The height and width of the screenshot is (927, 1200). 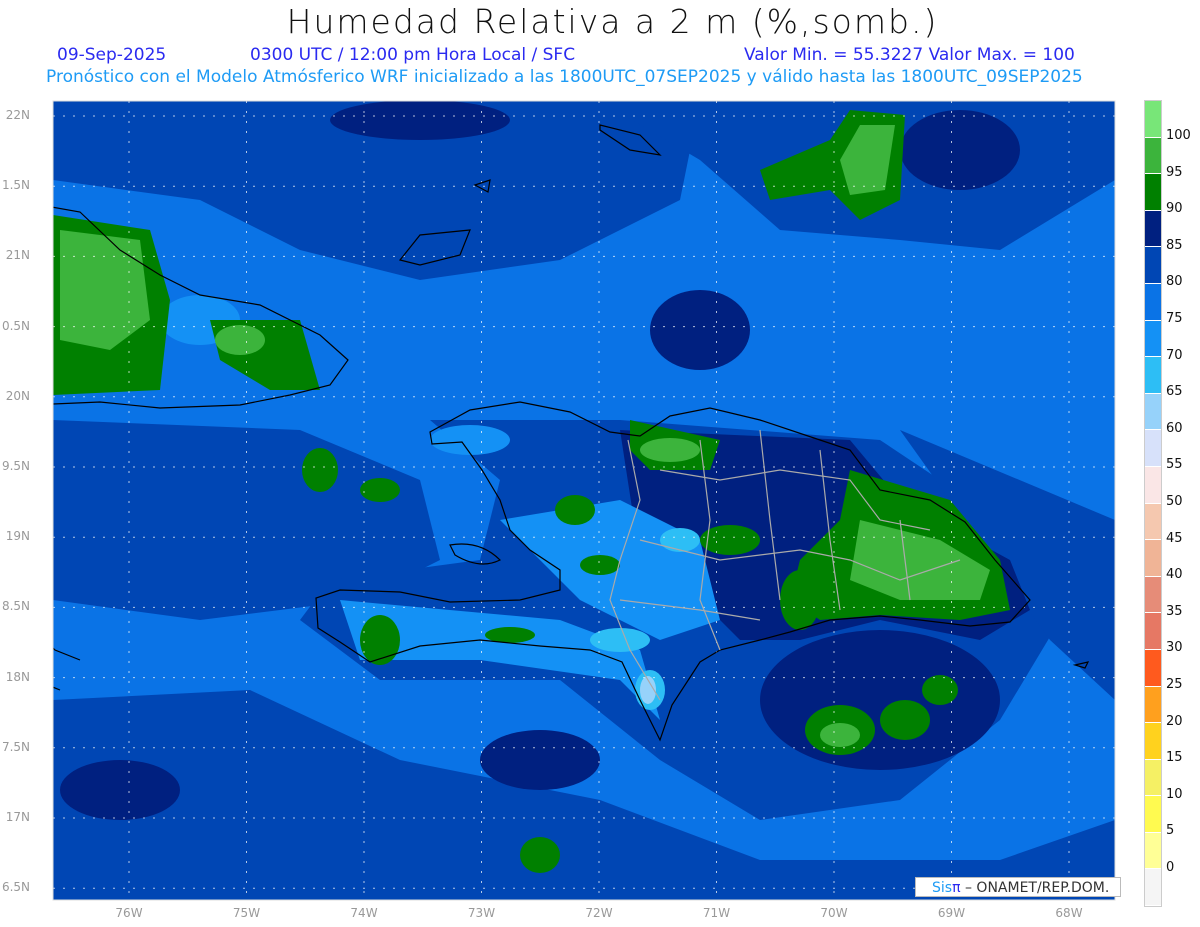 What do you see at coordinates (1174, 318) in the screenshot?
I see `colorbar-label: 75` at bounding box center [1174, 318].